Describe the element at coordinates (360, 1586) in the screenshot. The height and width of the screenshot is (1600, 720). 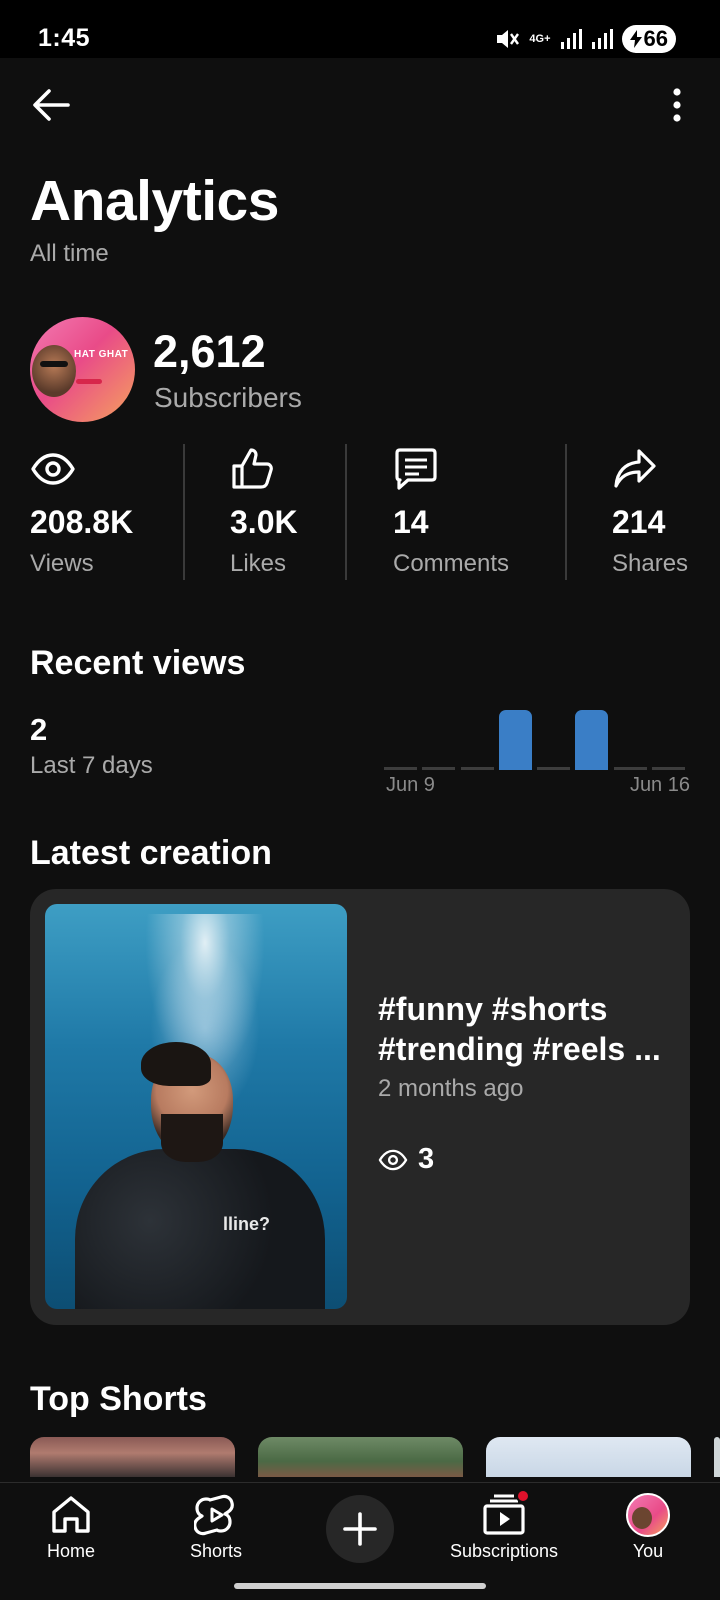
I see `home-indicator` at that location.